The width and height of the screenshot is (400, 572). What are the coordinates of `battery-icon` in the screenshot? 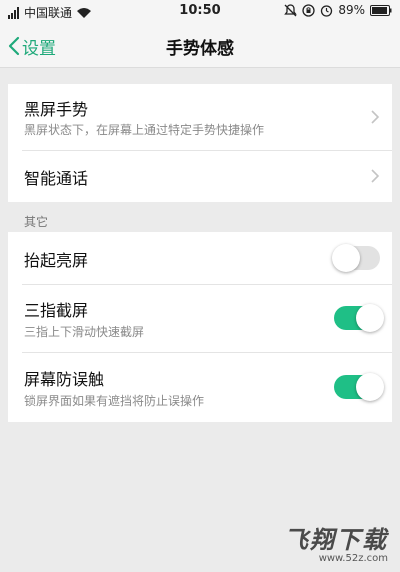 It's located at (381, 10).